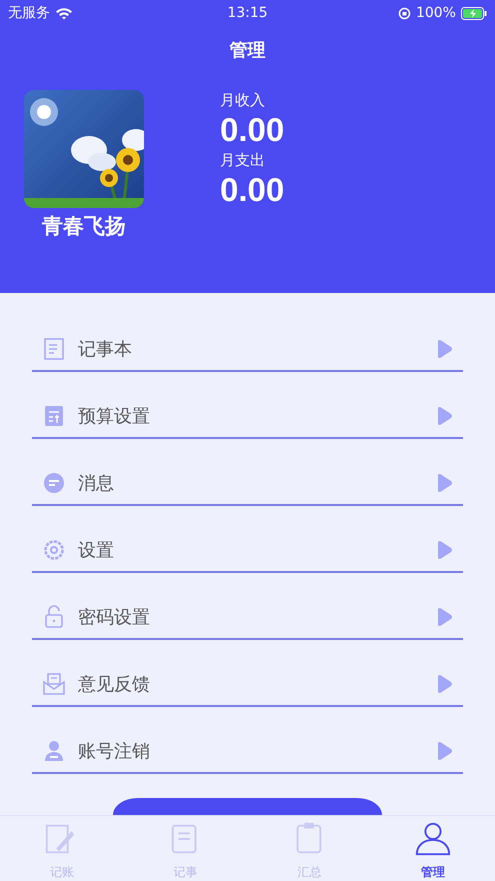 The height and width of the screenshot is (881, 495). I want to click on menu-item: 密码设置, so click(247, 618).